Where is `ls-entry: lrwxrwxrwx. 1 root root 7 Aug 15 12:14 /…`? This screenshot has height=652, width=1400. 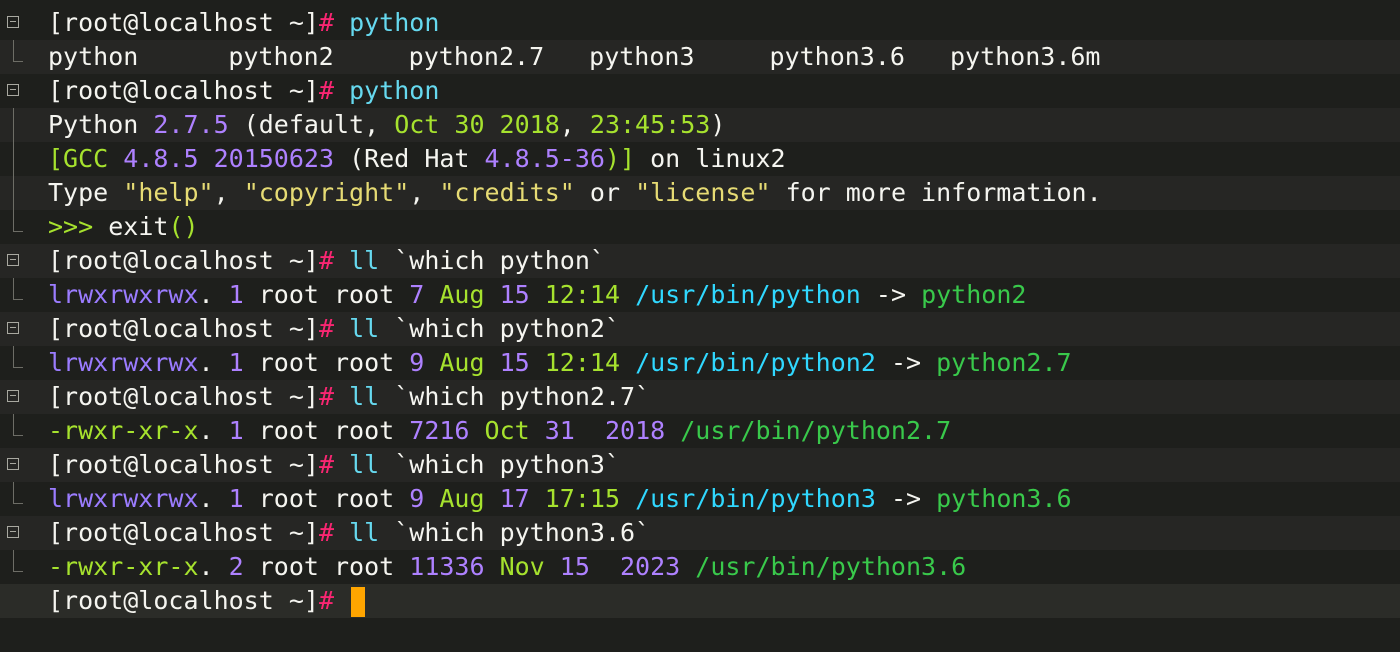 ls-entry: lrwxrwxrwx. 1 root root 7 Aug 15 12:14 /… is located at coordinates (537, 294).